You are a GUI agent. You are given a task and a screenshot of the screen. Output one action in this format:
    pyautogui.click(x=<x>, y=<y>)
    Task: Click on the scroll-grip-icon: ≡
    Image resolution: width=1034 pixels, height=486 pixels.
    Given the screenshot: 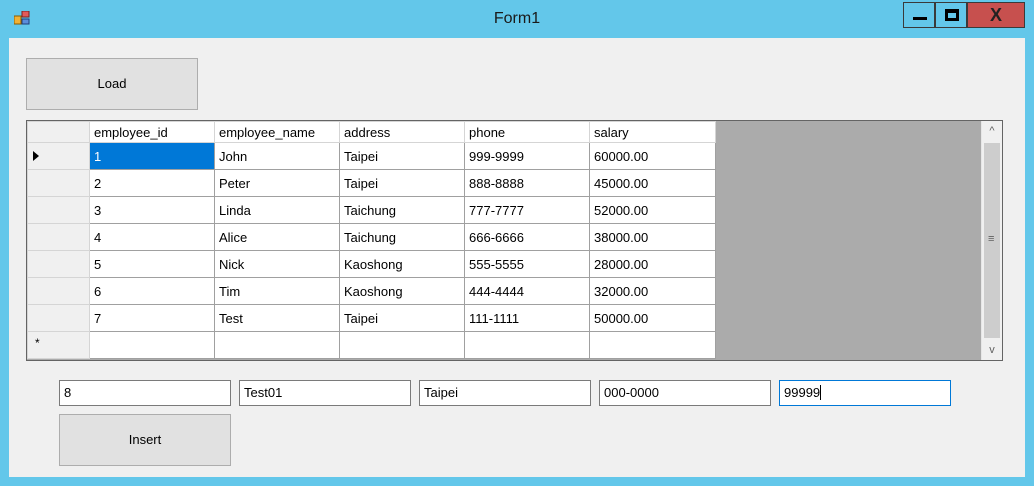 What is the action you would take?
    pyautogui.click(x=991, y=239)
    